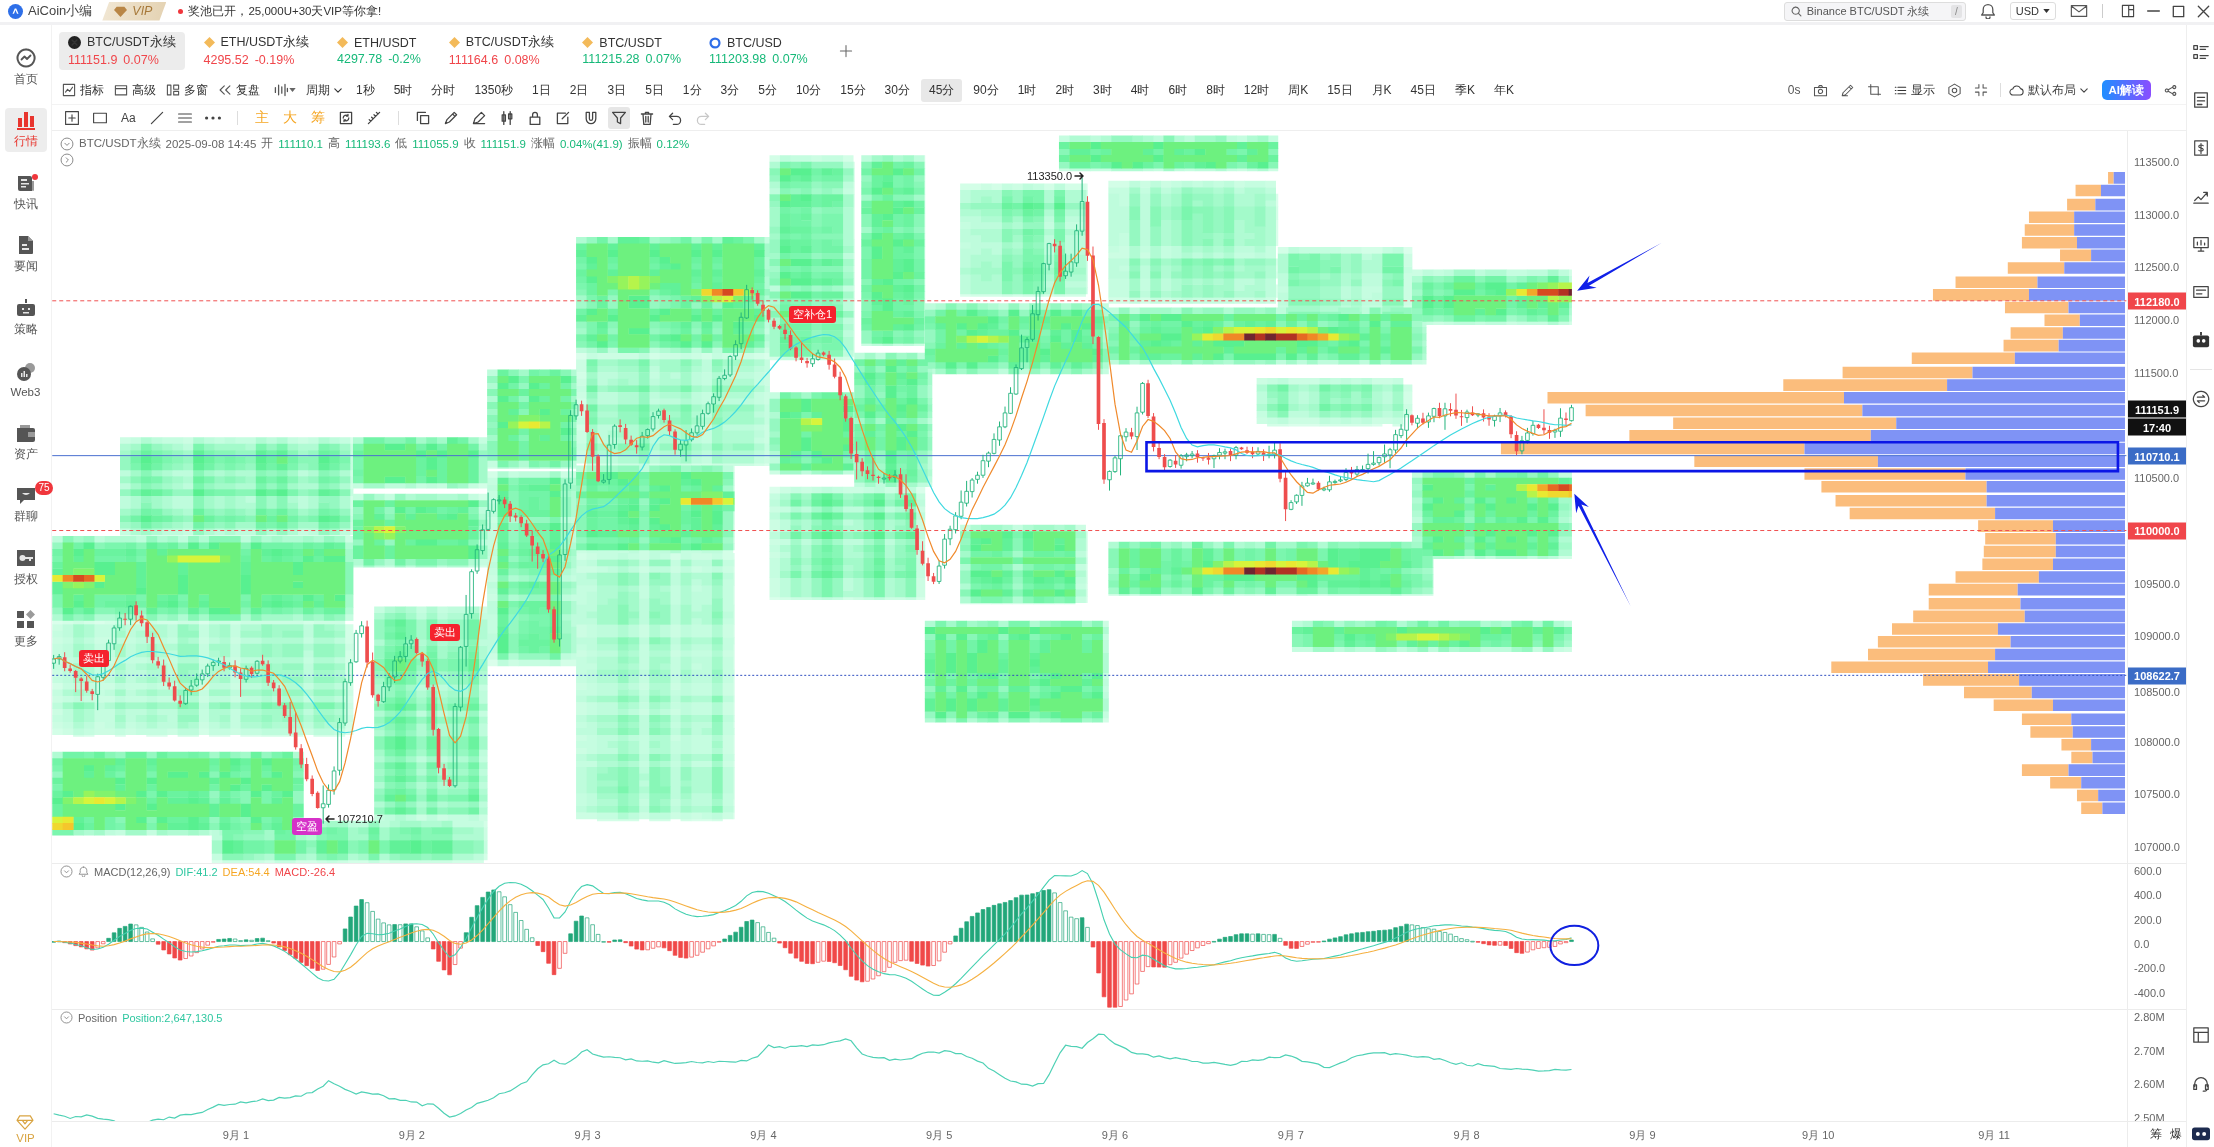 The image size is (2214, 1147). What do you see at coordinates (285, 11) in the screenshot?
I see `announcement-text: 奖池已开，25,000U+30天VIP等你拿!` at bounding box center [285, 11].